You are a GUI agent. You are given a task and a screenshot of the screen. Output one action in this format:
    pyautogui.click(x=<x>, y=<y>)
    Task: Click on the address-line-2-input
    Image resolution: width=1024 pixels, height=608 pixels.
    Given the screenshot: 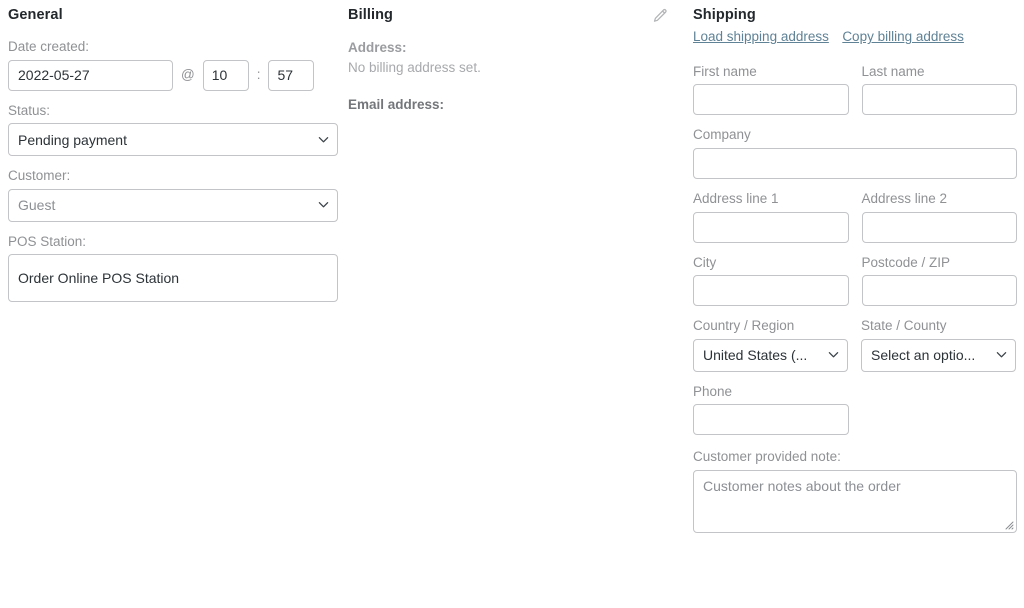 What is the action you would take?
    pyautogui.click(x=939, y=227)
    